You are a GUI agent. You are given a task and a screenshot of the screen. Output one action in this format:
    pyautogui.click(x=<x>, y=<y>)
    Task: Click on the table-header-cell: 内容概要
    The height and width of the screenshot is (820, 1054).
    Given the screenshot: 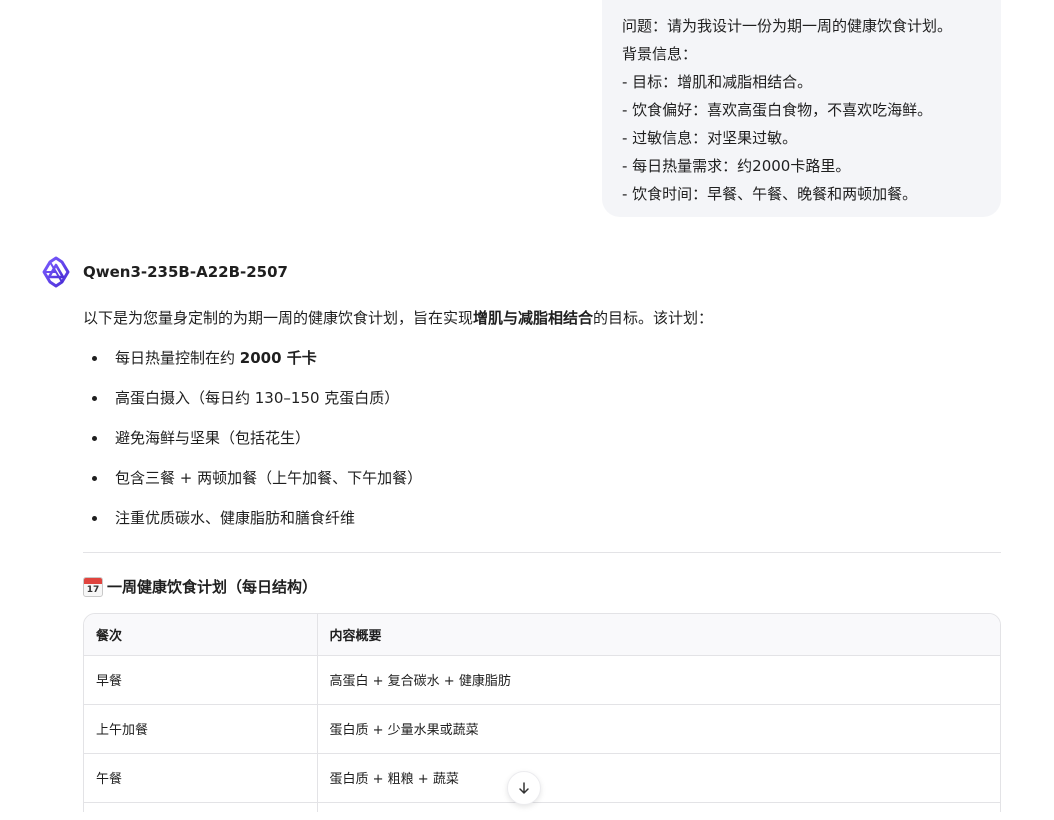 What is the action you would take?
    pyautogui.click(x=658, y=635)
    